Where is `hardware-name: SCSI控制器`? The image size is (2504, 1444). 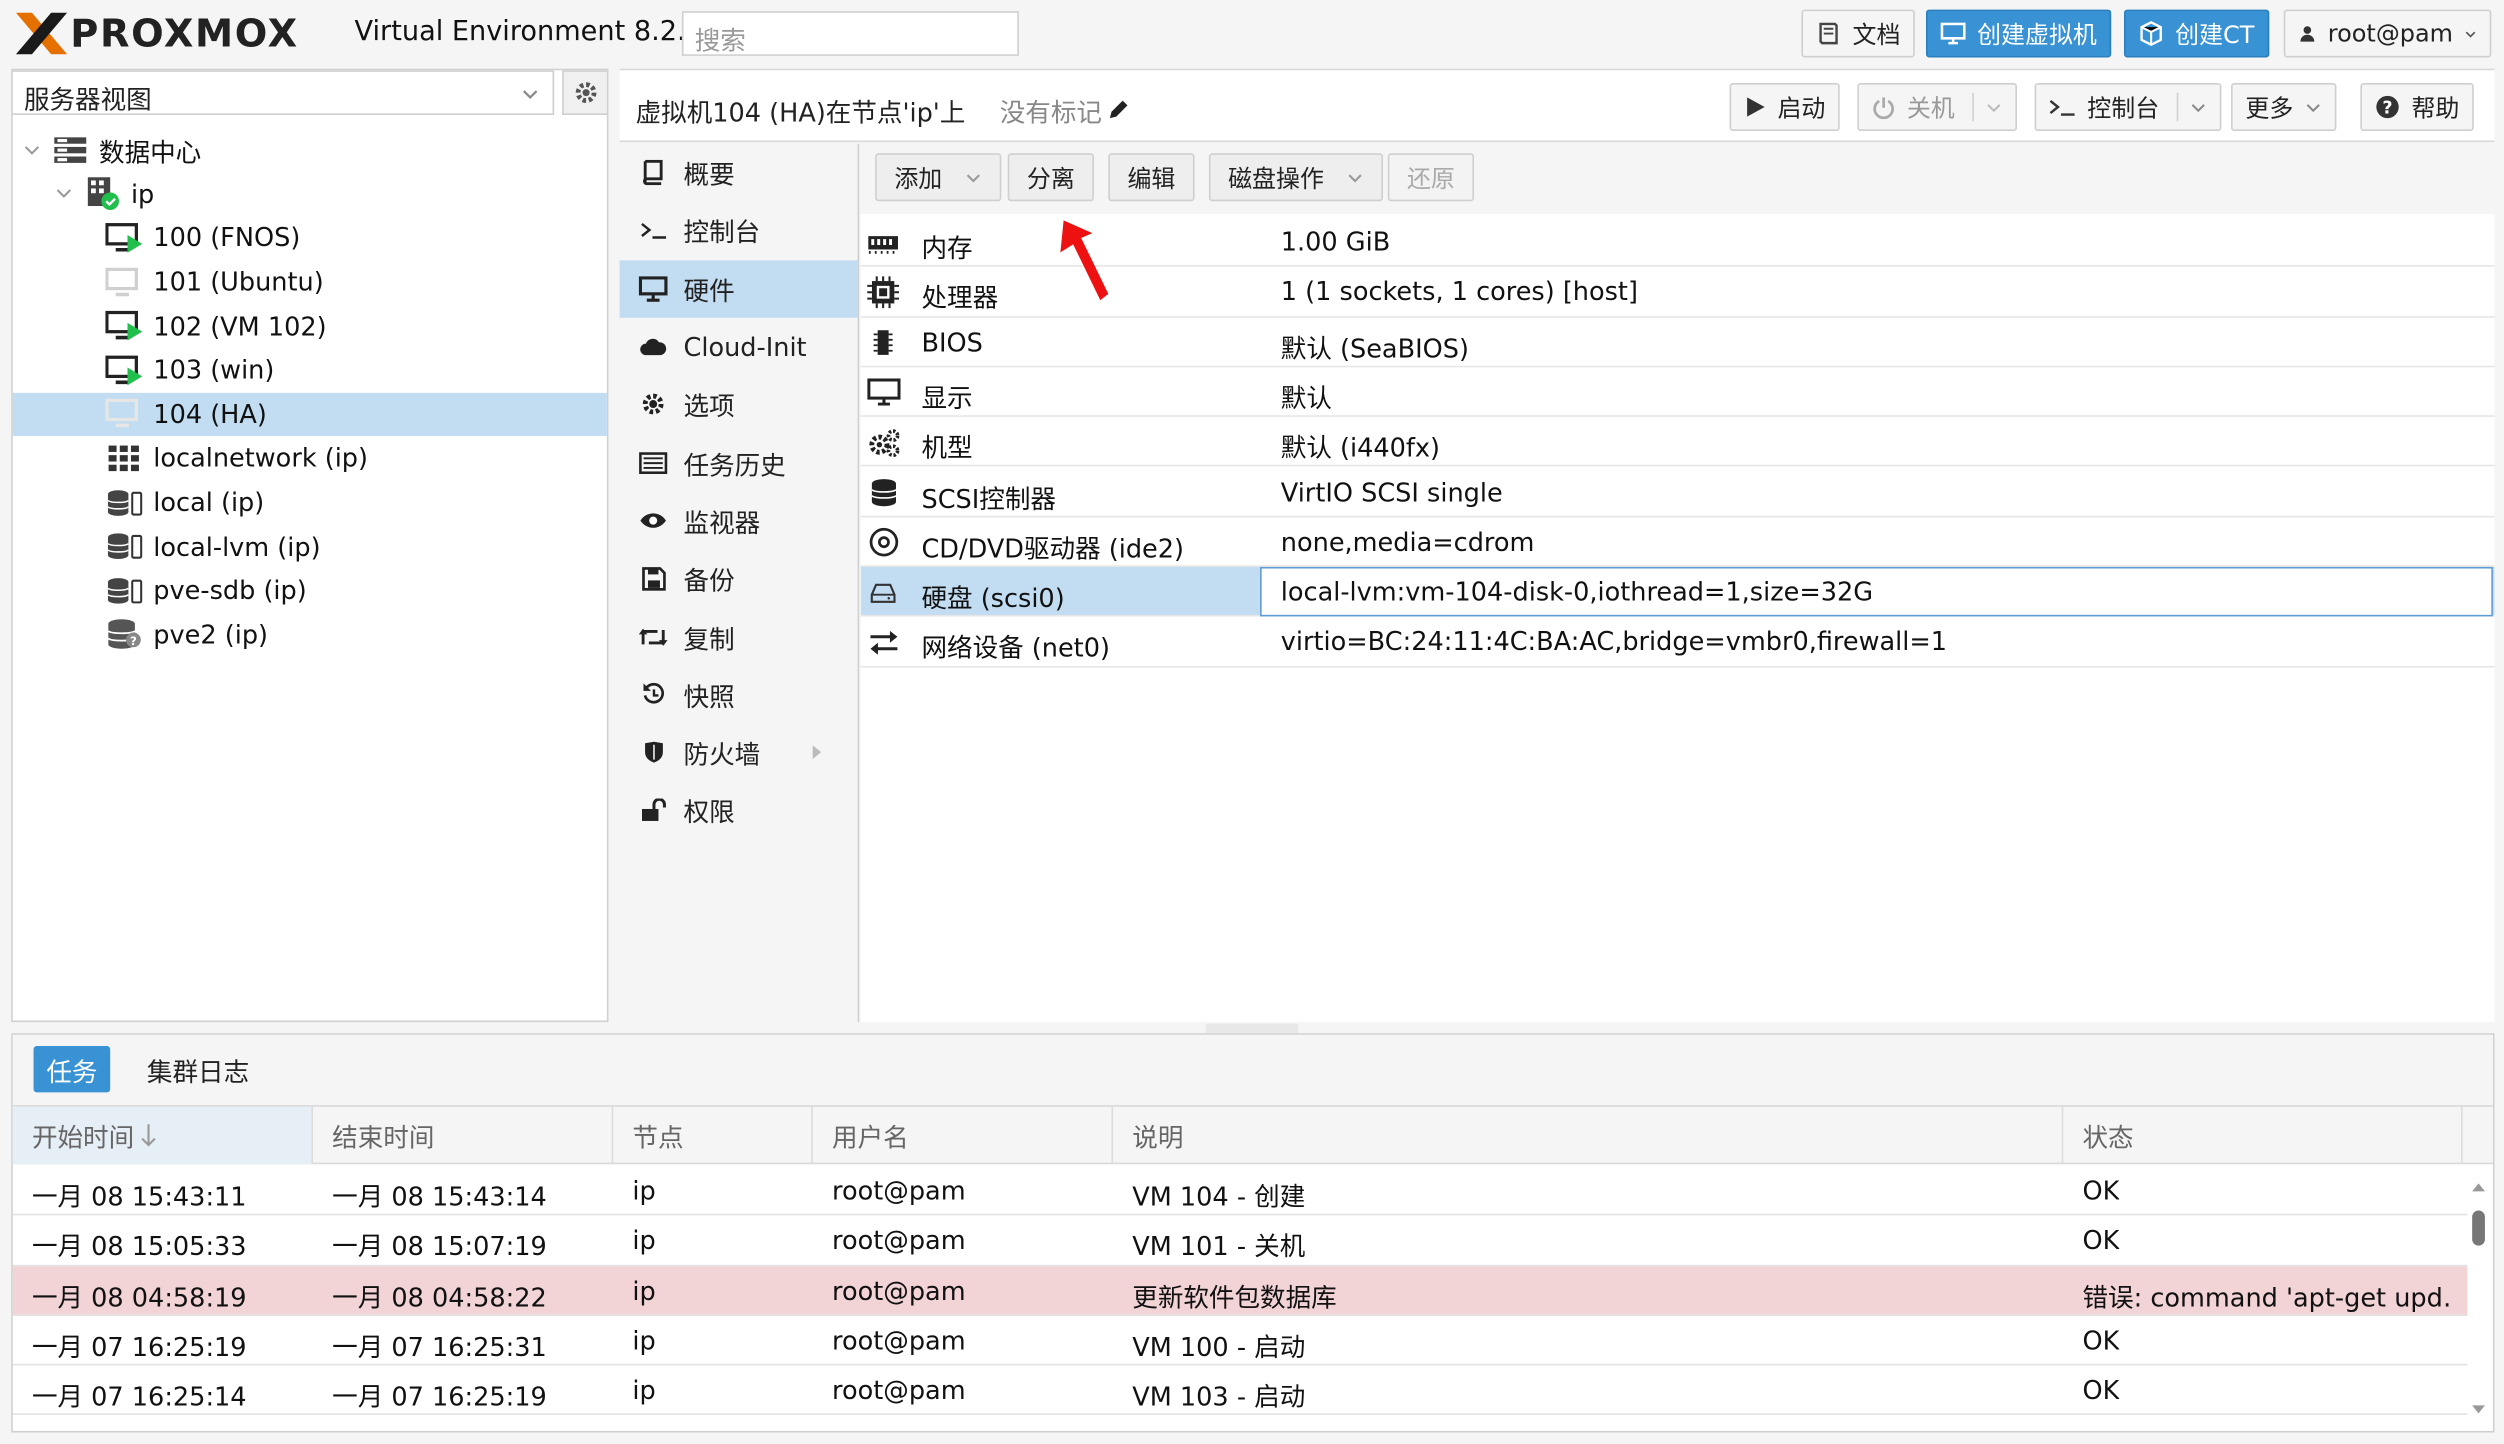 hardware-name: SCSI控制器 is located at coordinates (988, 498).